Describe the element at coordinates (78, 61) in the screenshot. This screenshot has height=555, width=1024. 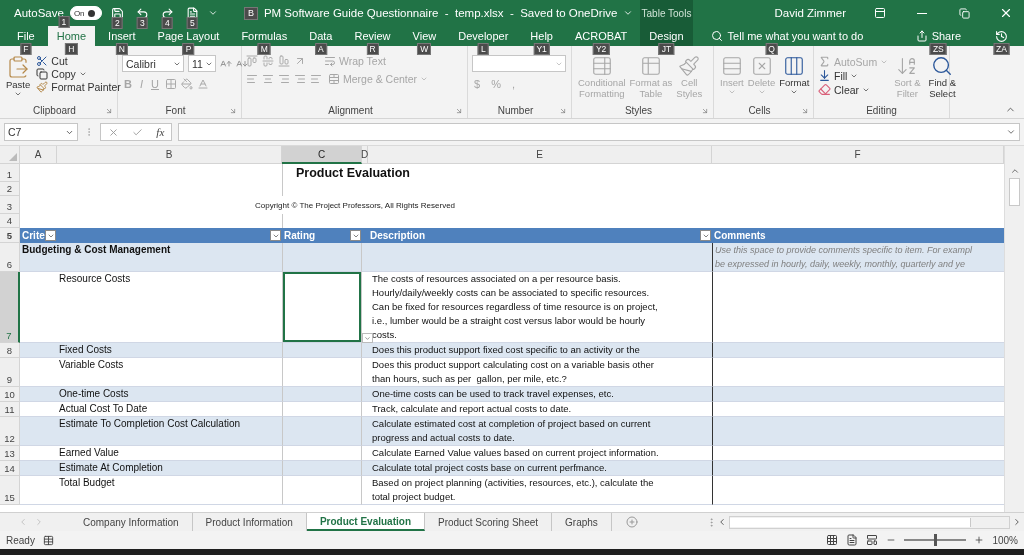
I see `cut-button: Cut` at that location.